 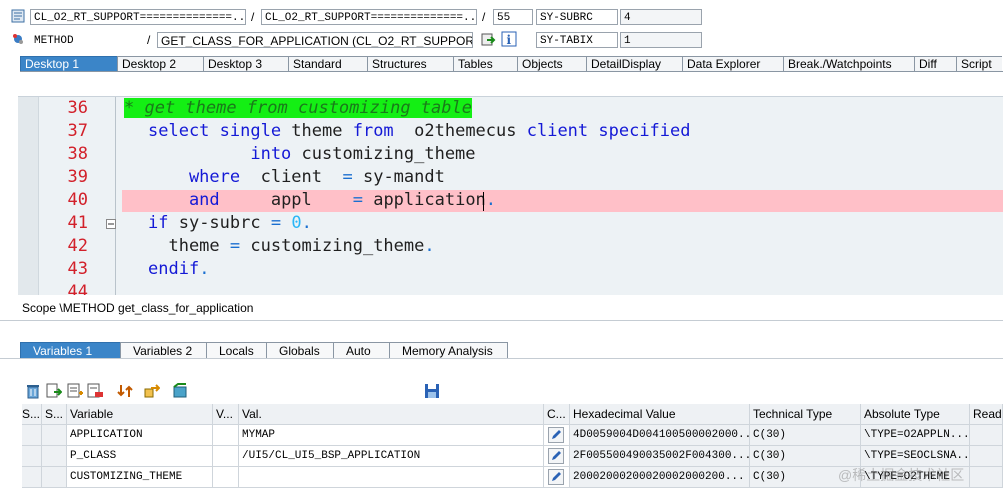 I want to click on tab-desktop-1: Desktop 1, so click(x=68, y=63).